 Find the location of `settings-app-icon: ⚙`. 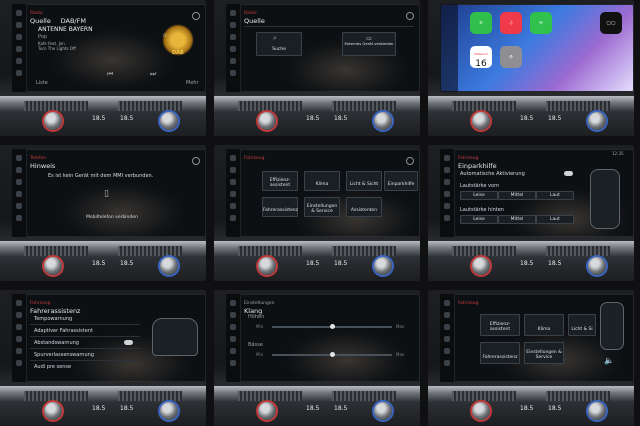

settings-app-icon: ⚙ is located at coordinates (511, 57).